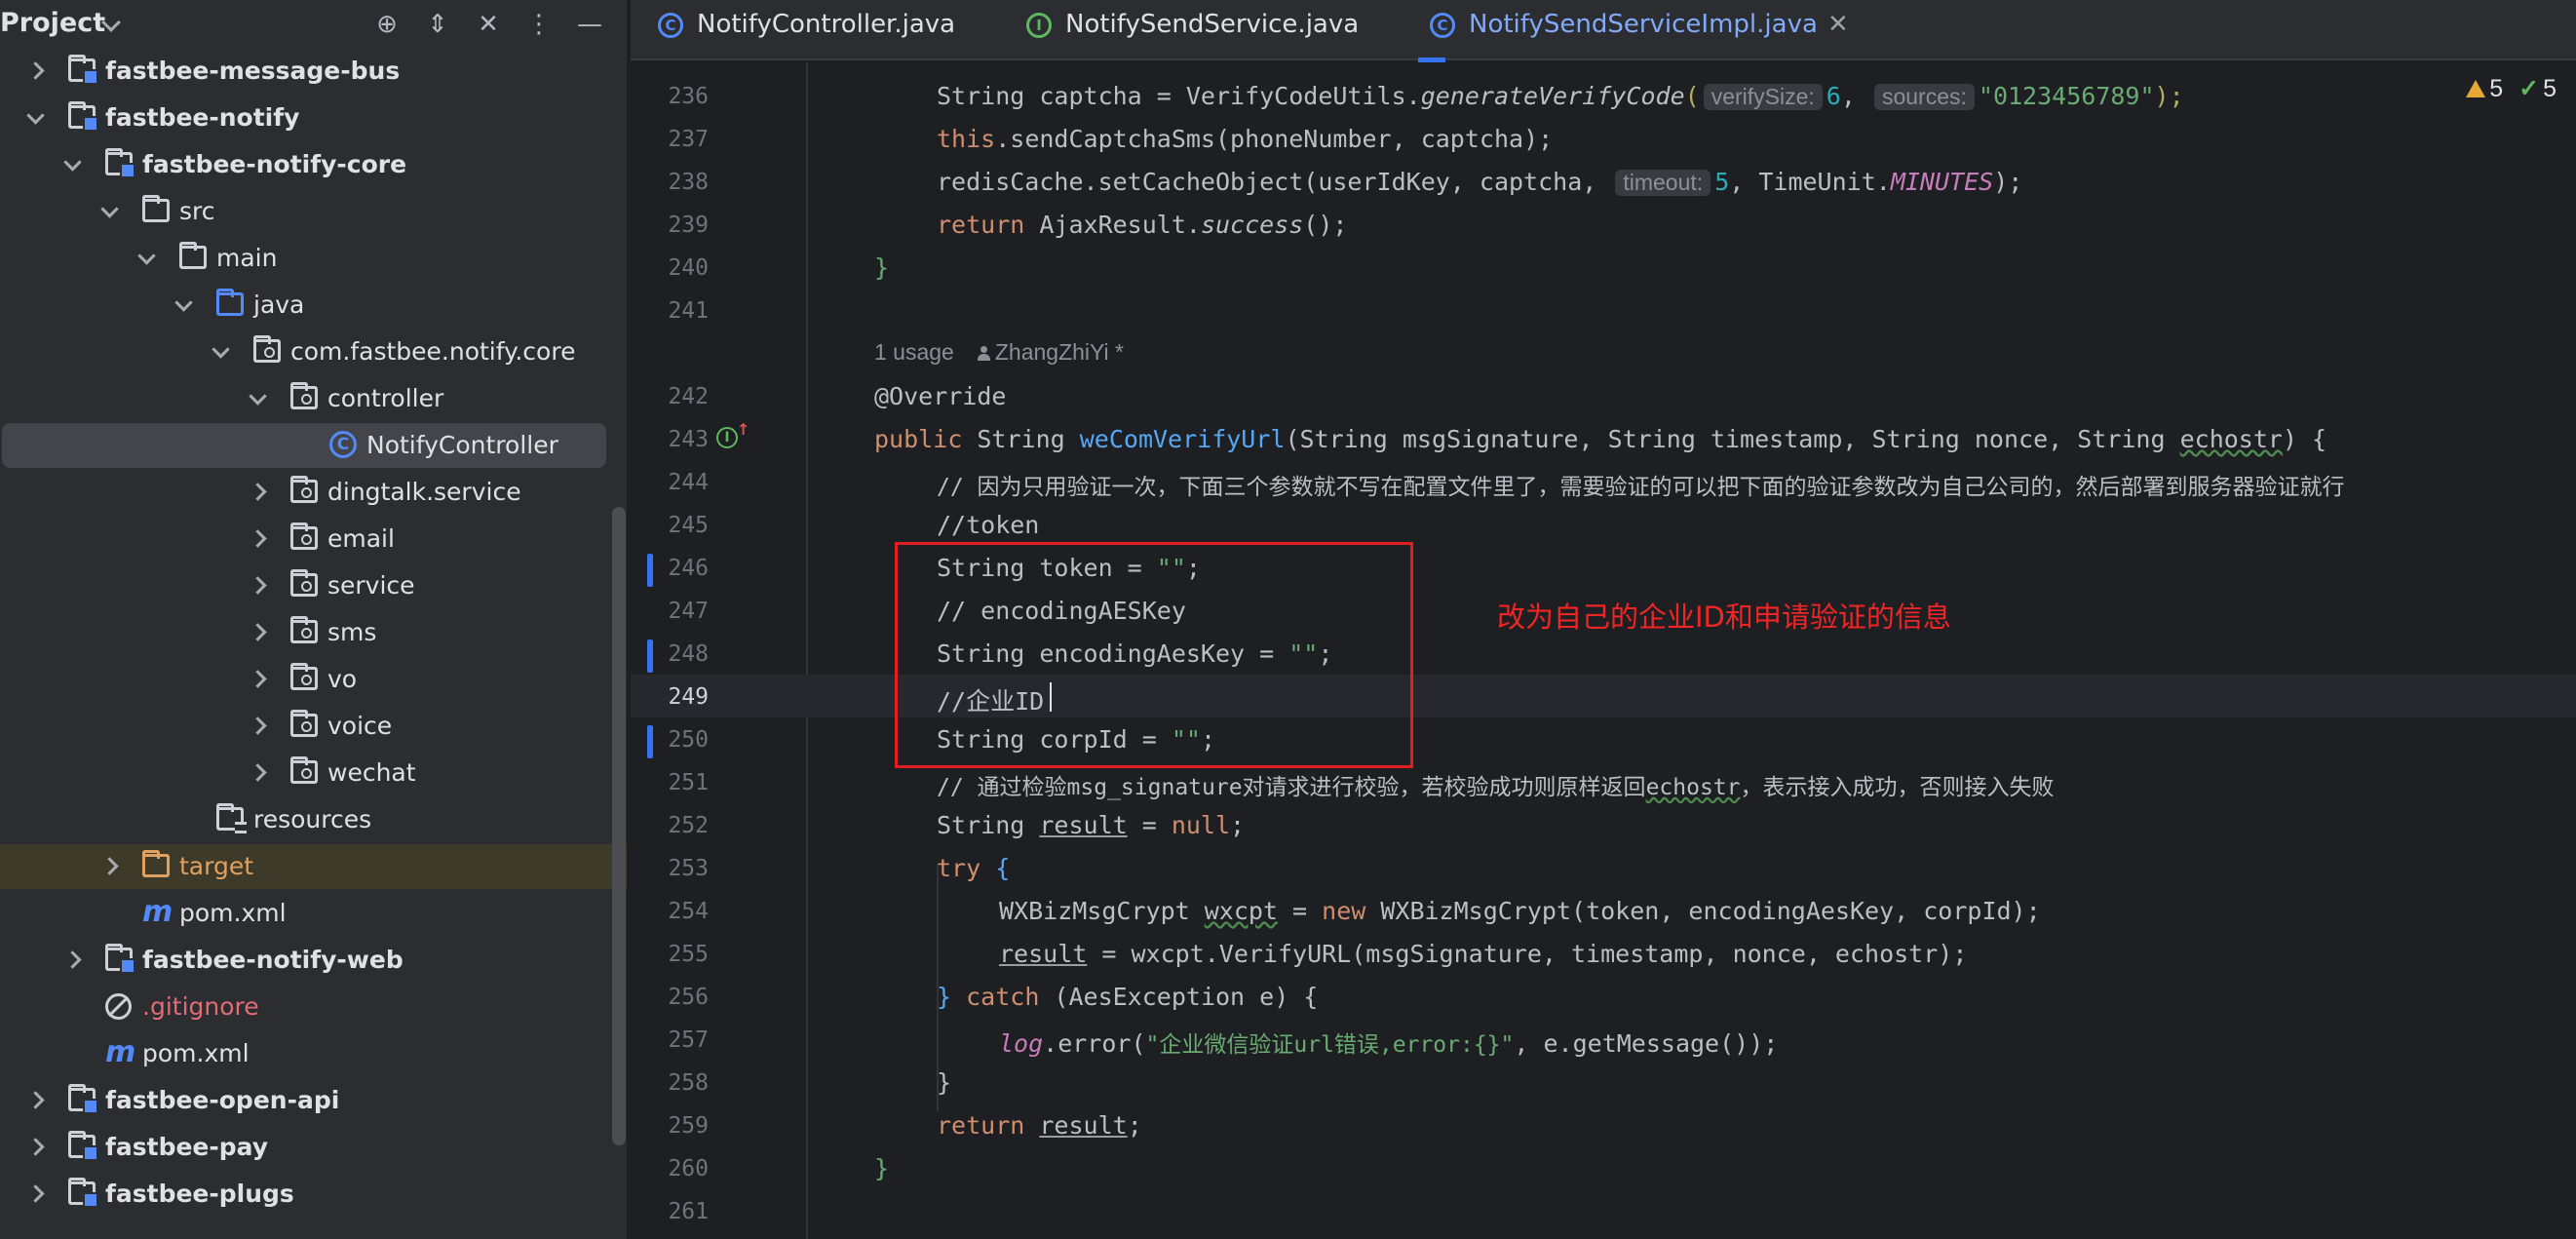 This screenshot has width=2576, height=1239. I want to click on tree-item-sms: sms, so click(307, 633).